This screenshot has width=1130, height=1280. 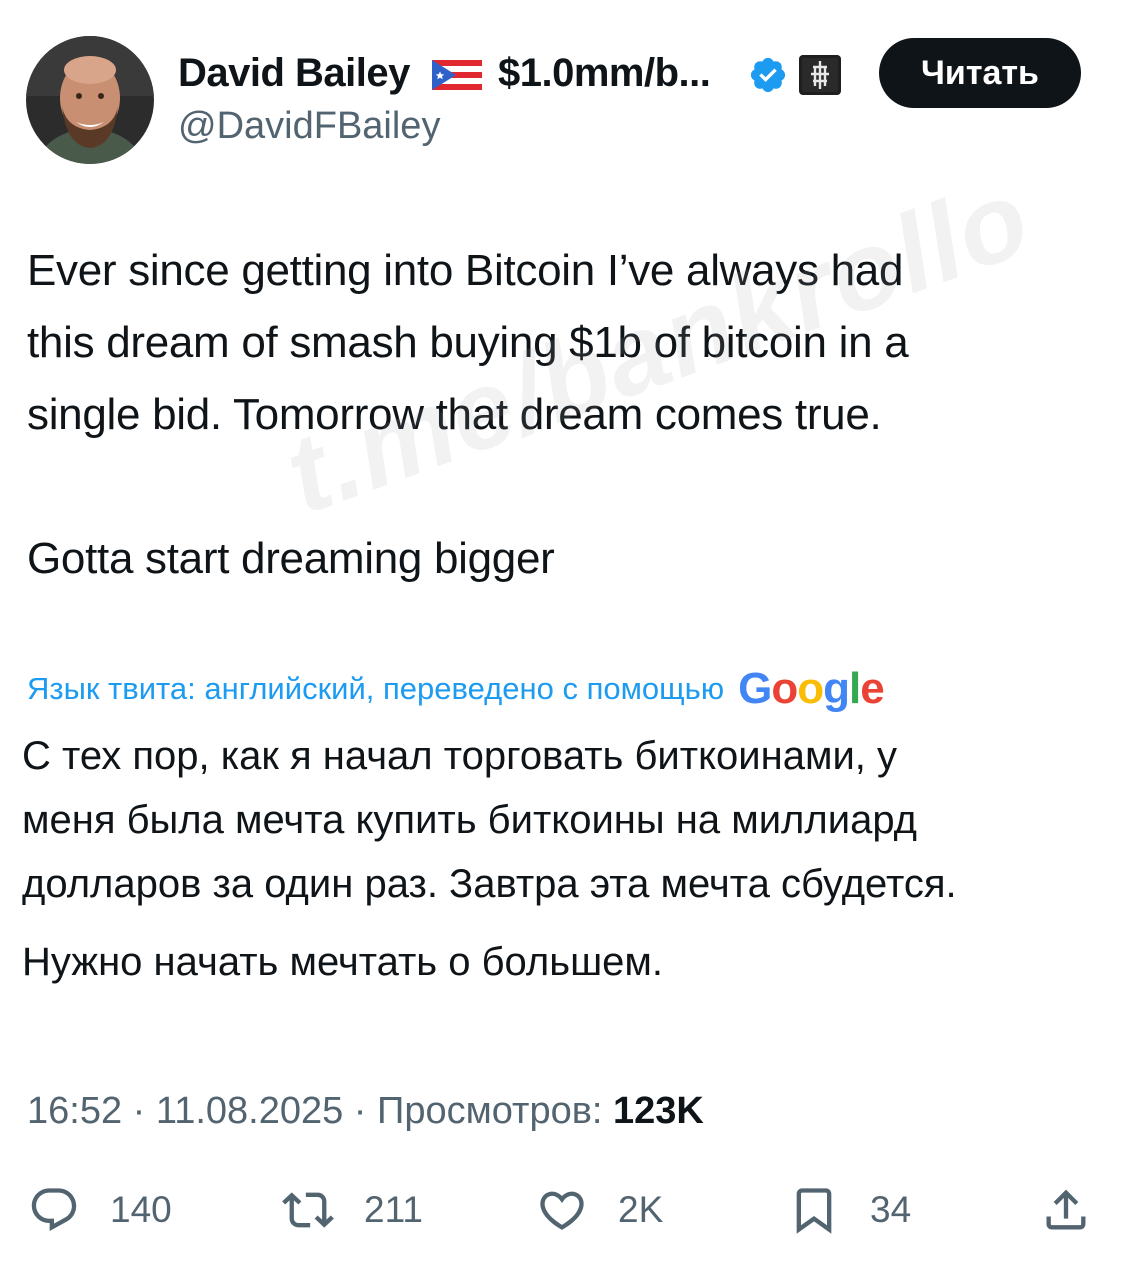 I want to click on follow-button: Читать, so click(x=980, y=73).